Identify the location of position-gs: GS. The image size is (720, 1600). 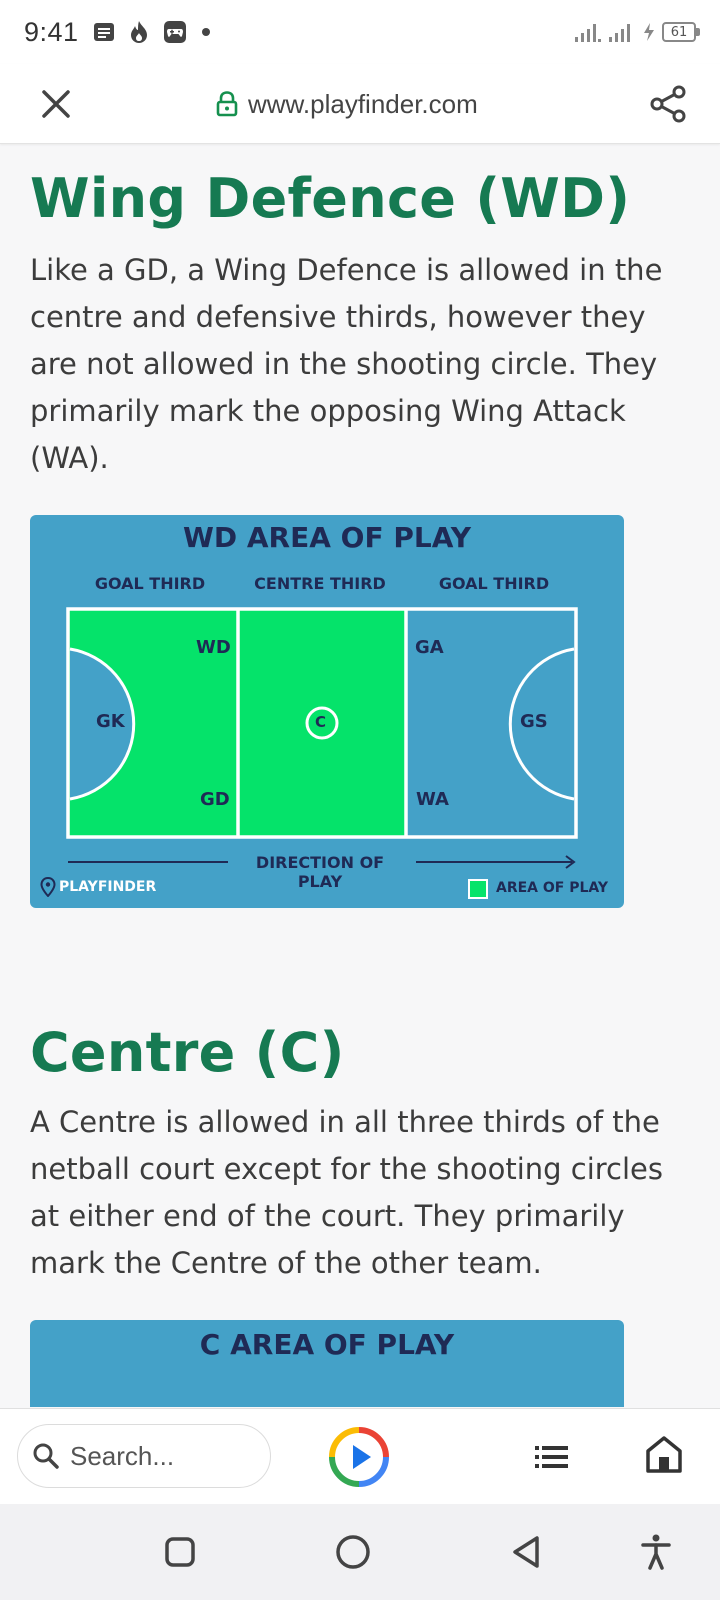
(534, 721).